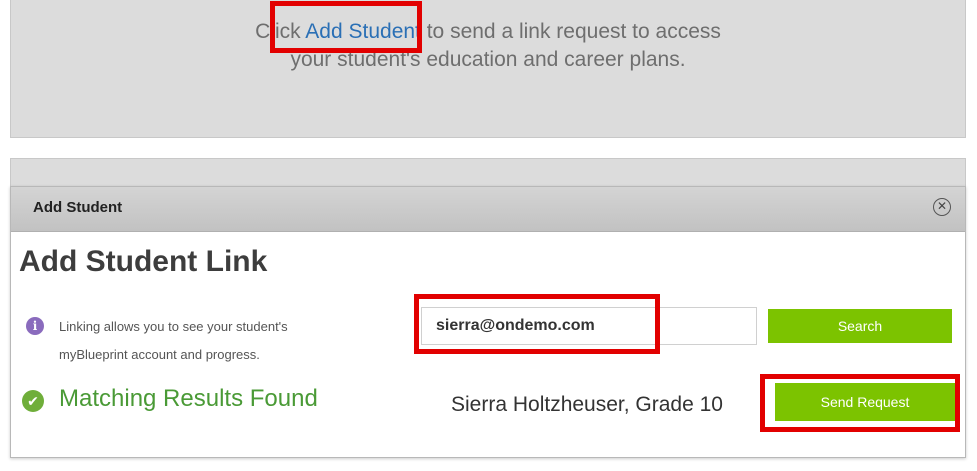 The width and height of the screenshot is (977, 471). I want to click on info-text-line1: Linking allows you to see your student's, so click(173, 326).